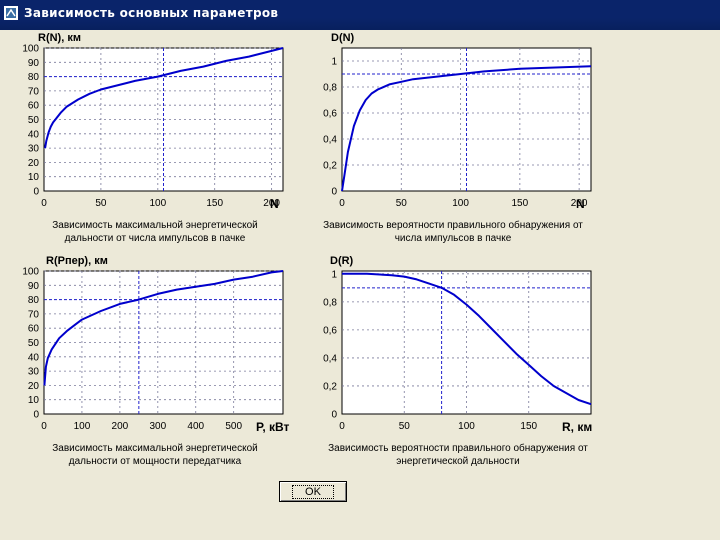 The image size is (720, 540). Describe the element at coordinates (11, 13) in the screenshot. I see `app-icon` at that location.